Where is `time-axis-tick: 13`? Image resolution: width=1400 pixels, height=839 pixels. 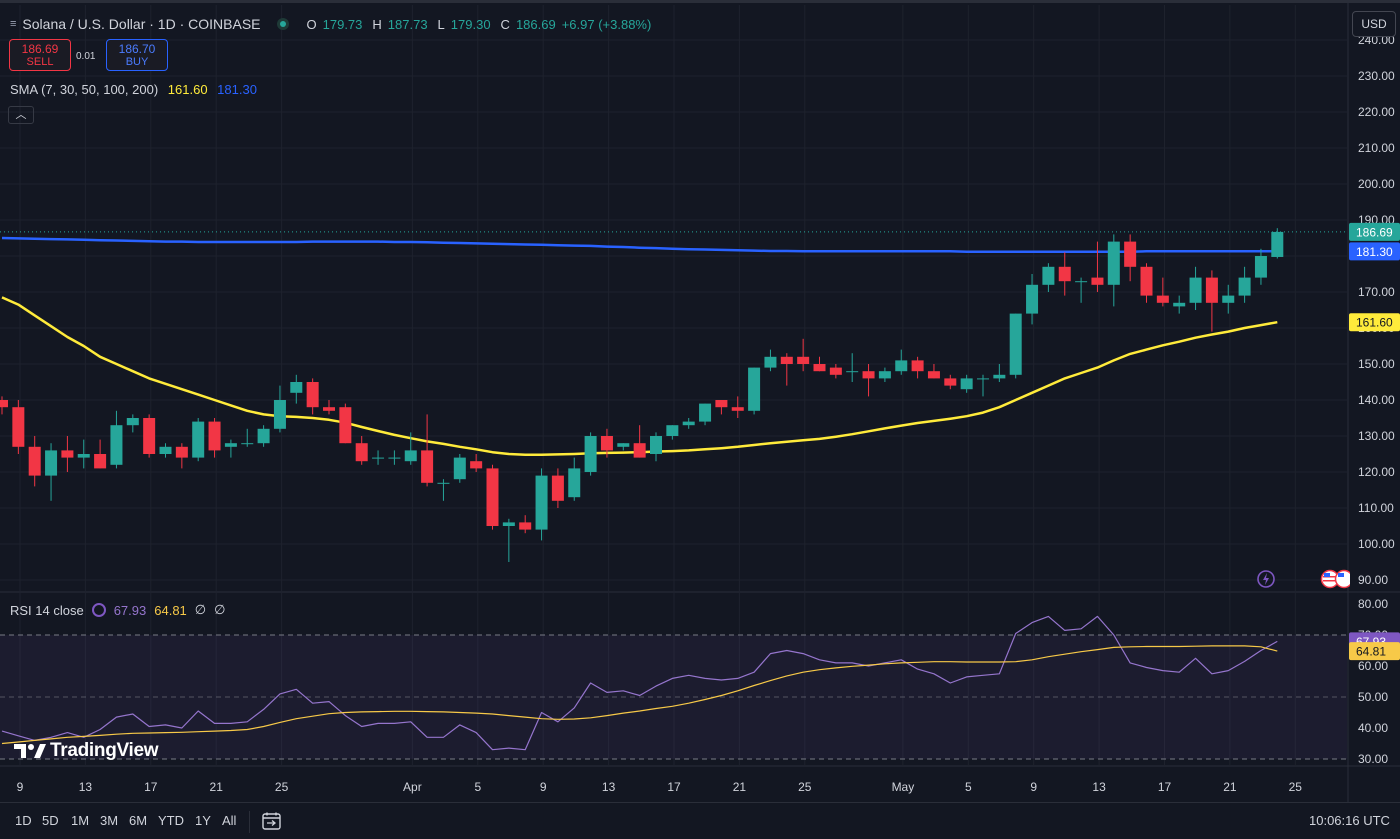 time-axis-tick: 13 is located at coordinates (86, 787).